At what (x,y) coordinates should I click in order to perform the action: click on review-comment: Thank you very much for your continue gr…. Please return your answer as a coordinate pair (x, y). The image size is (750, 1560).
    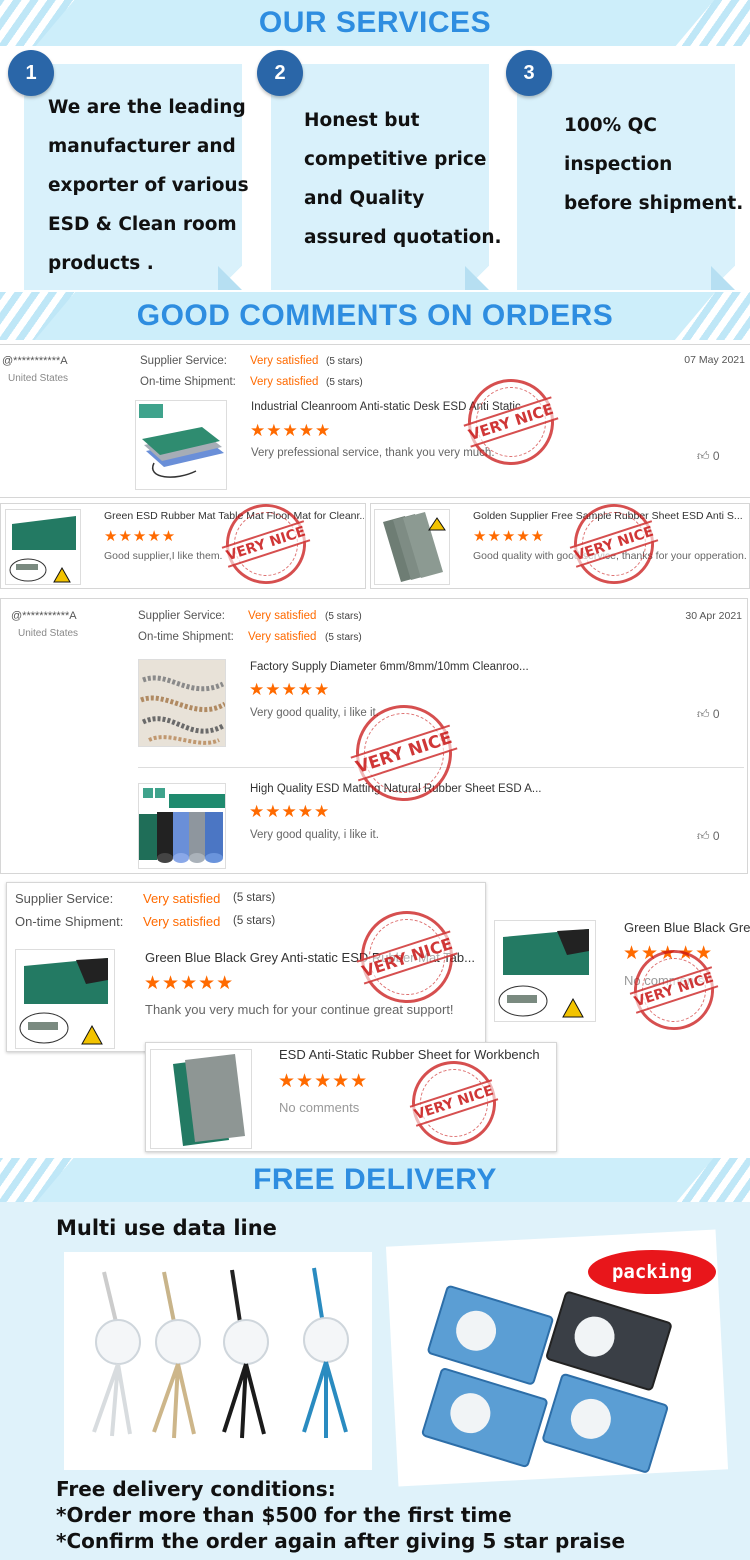
    Looking at the image, I should click on (299, 1009).